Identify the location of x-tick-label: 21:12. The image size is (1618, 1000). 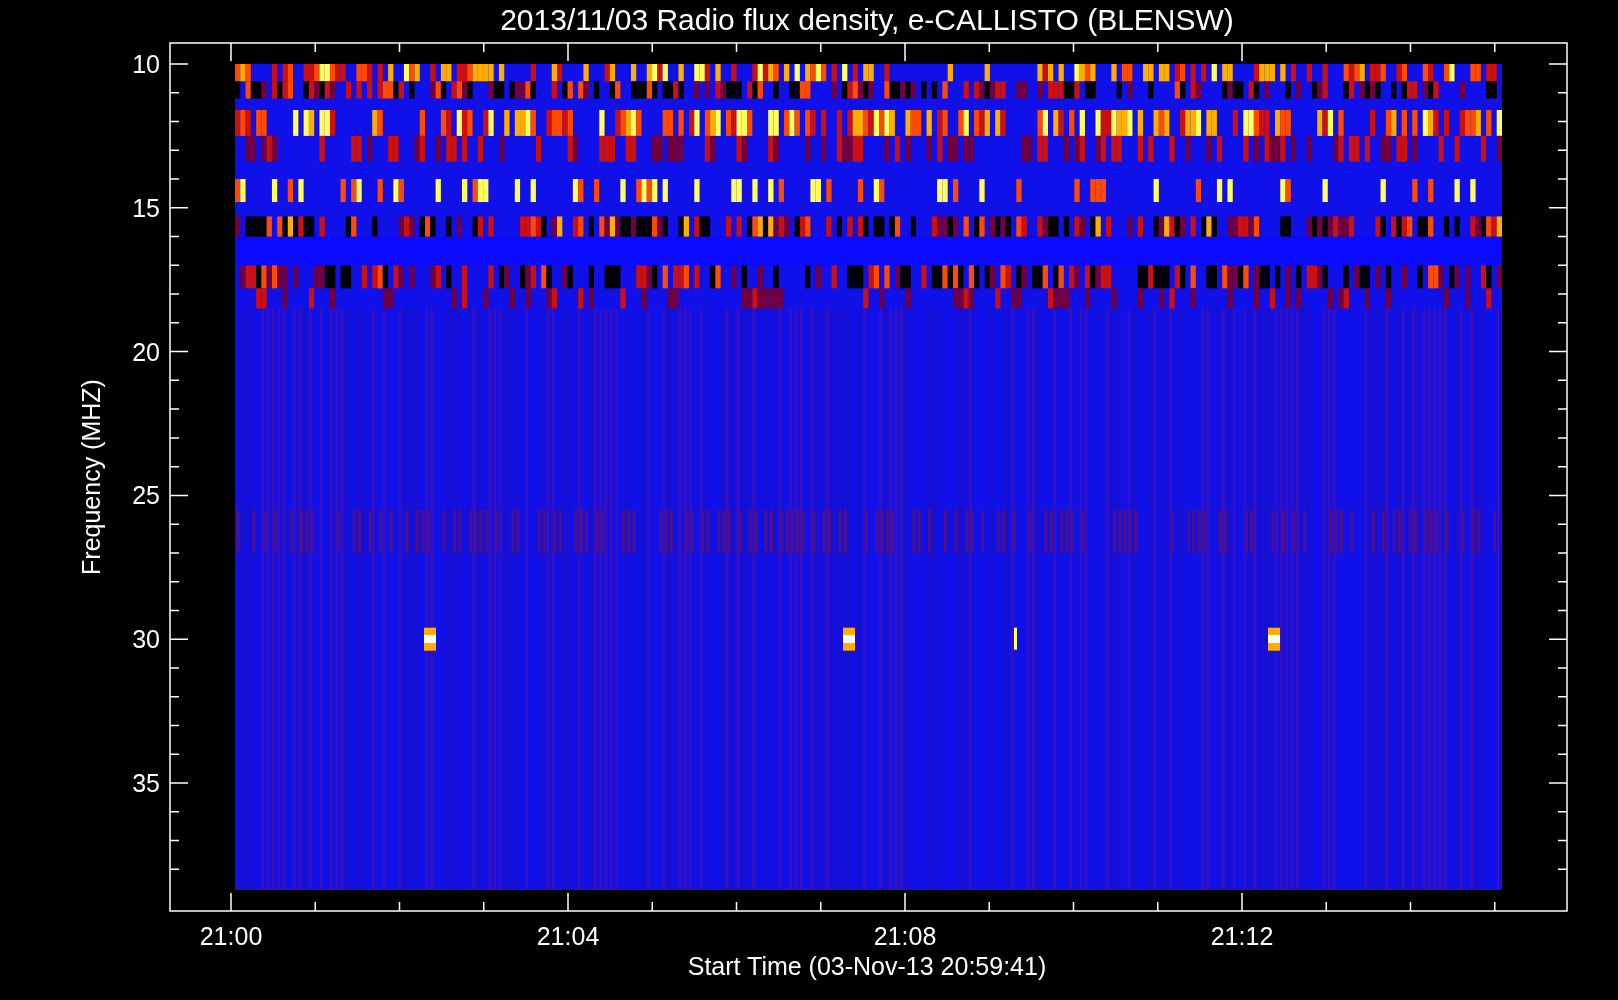
(1242, 936).